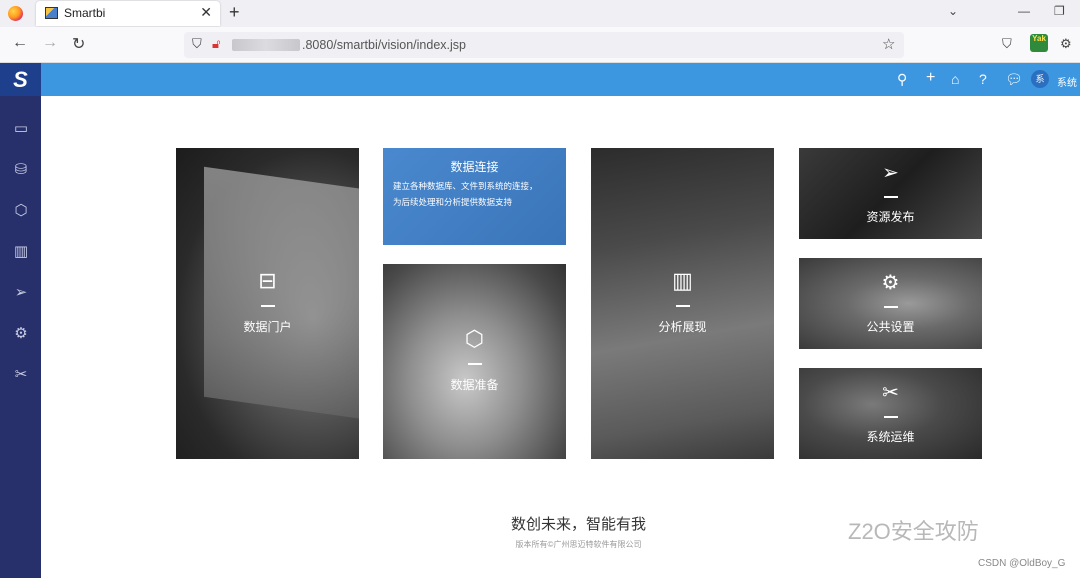 The height and width of the screenshot is (578, 1080). I want to click on url-bar: ⛉ 🔓︎ .8080/smartbi/vision/index.jsp ☆, so click(544, 45).